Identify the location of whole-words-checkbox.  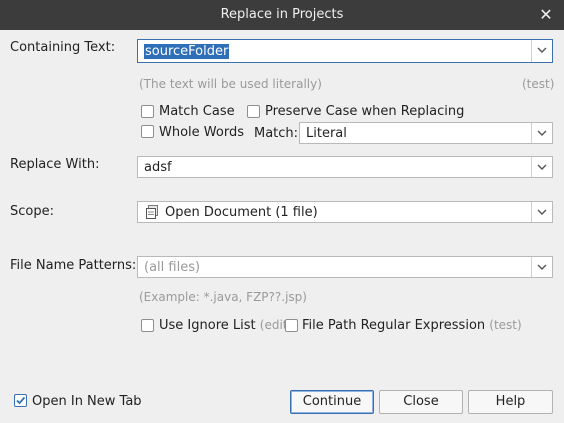
(147, 131).